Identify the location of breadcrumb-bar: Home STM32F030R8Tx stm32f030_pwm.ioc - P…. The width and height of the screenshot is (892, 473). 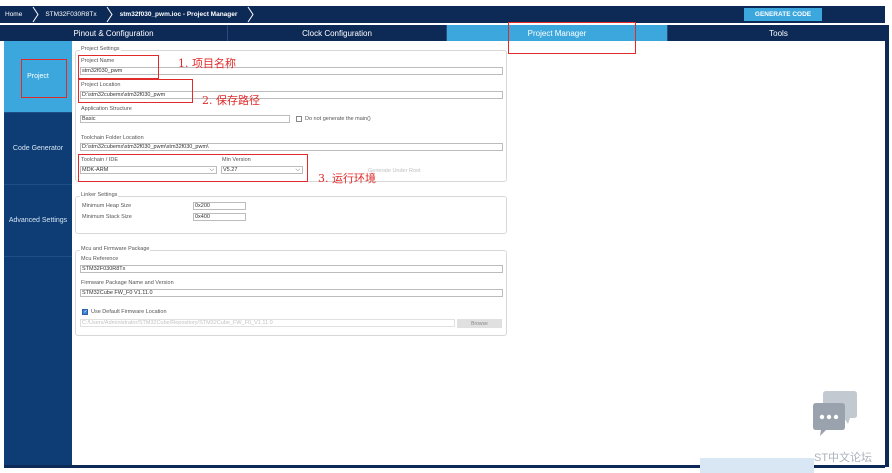
(442, 14).